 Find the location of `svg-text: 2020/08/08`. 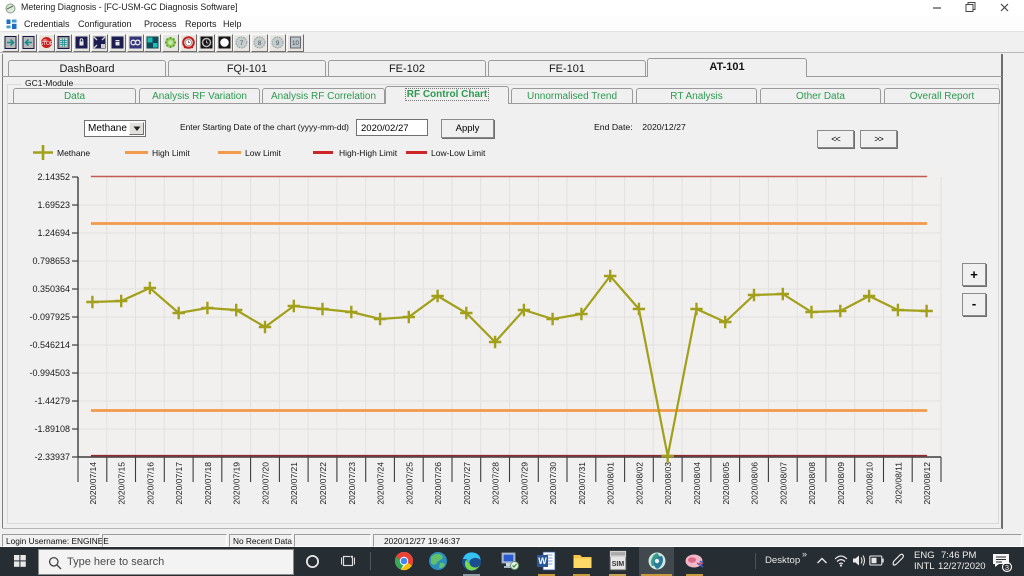

svg-text: 2020/08/08 is located at coordinates (812, 483).